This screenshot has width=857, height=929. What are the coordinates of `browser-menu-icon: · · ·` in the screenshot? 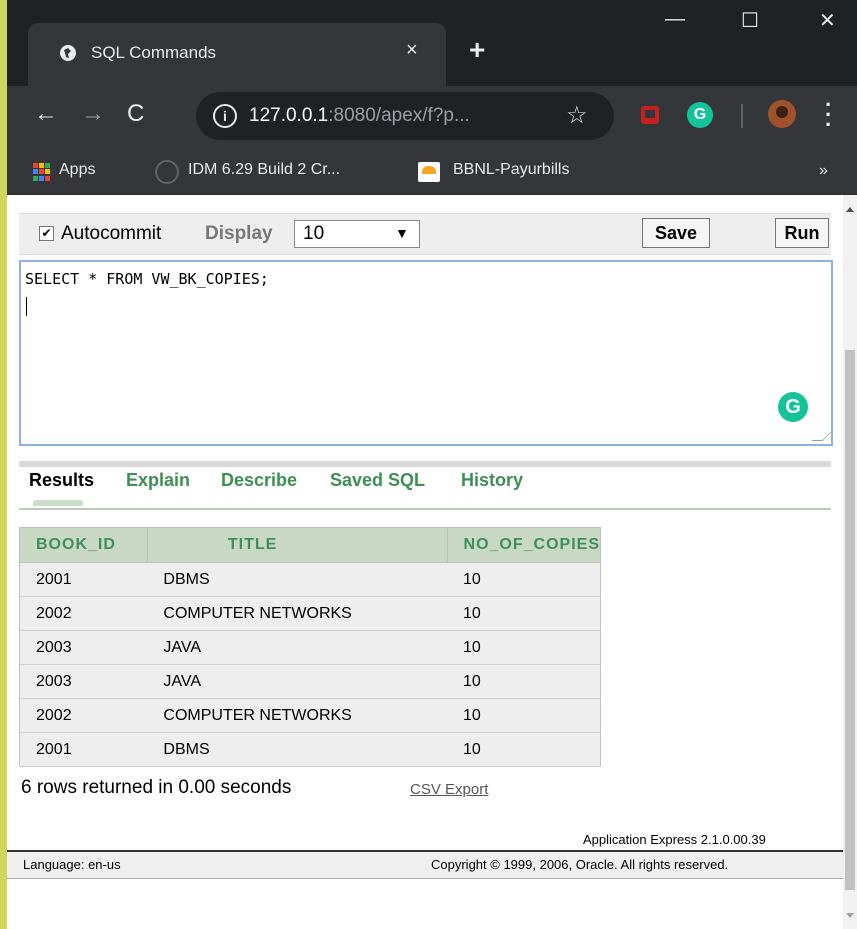 It's located at (828, 115).